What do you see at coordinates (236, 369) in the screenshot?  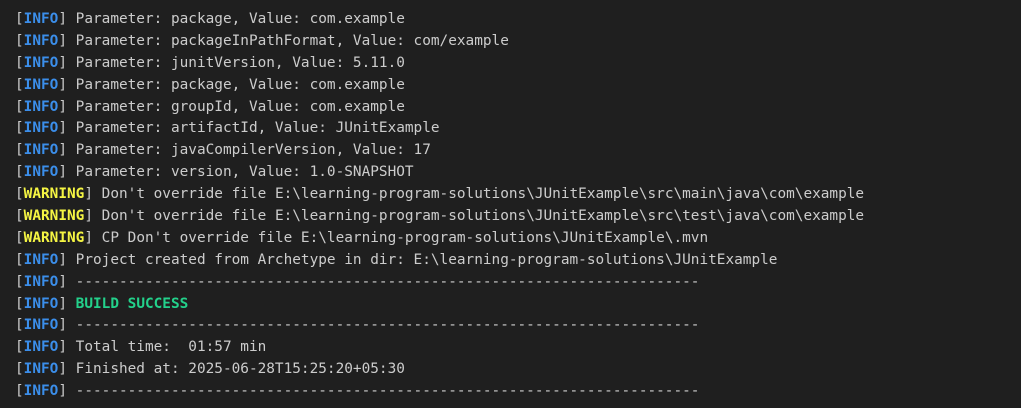 I see `log-message: Finished at: 2025-06-28T15:25:20+05:30` at bounding box center [236, 369].